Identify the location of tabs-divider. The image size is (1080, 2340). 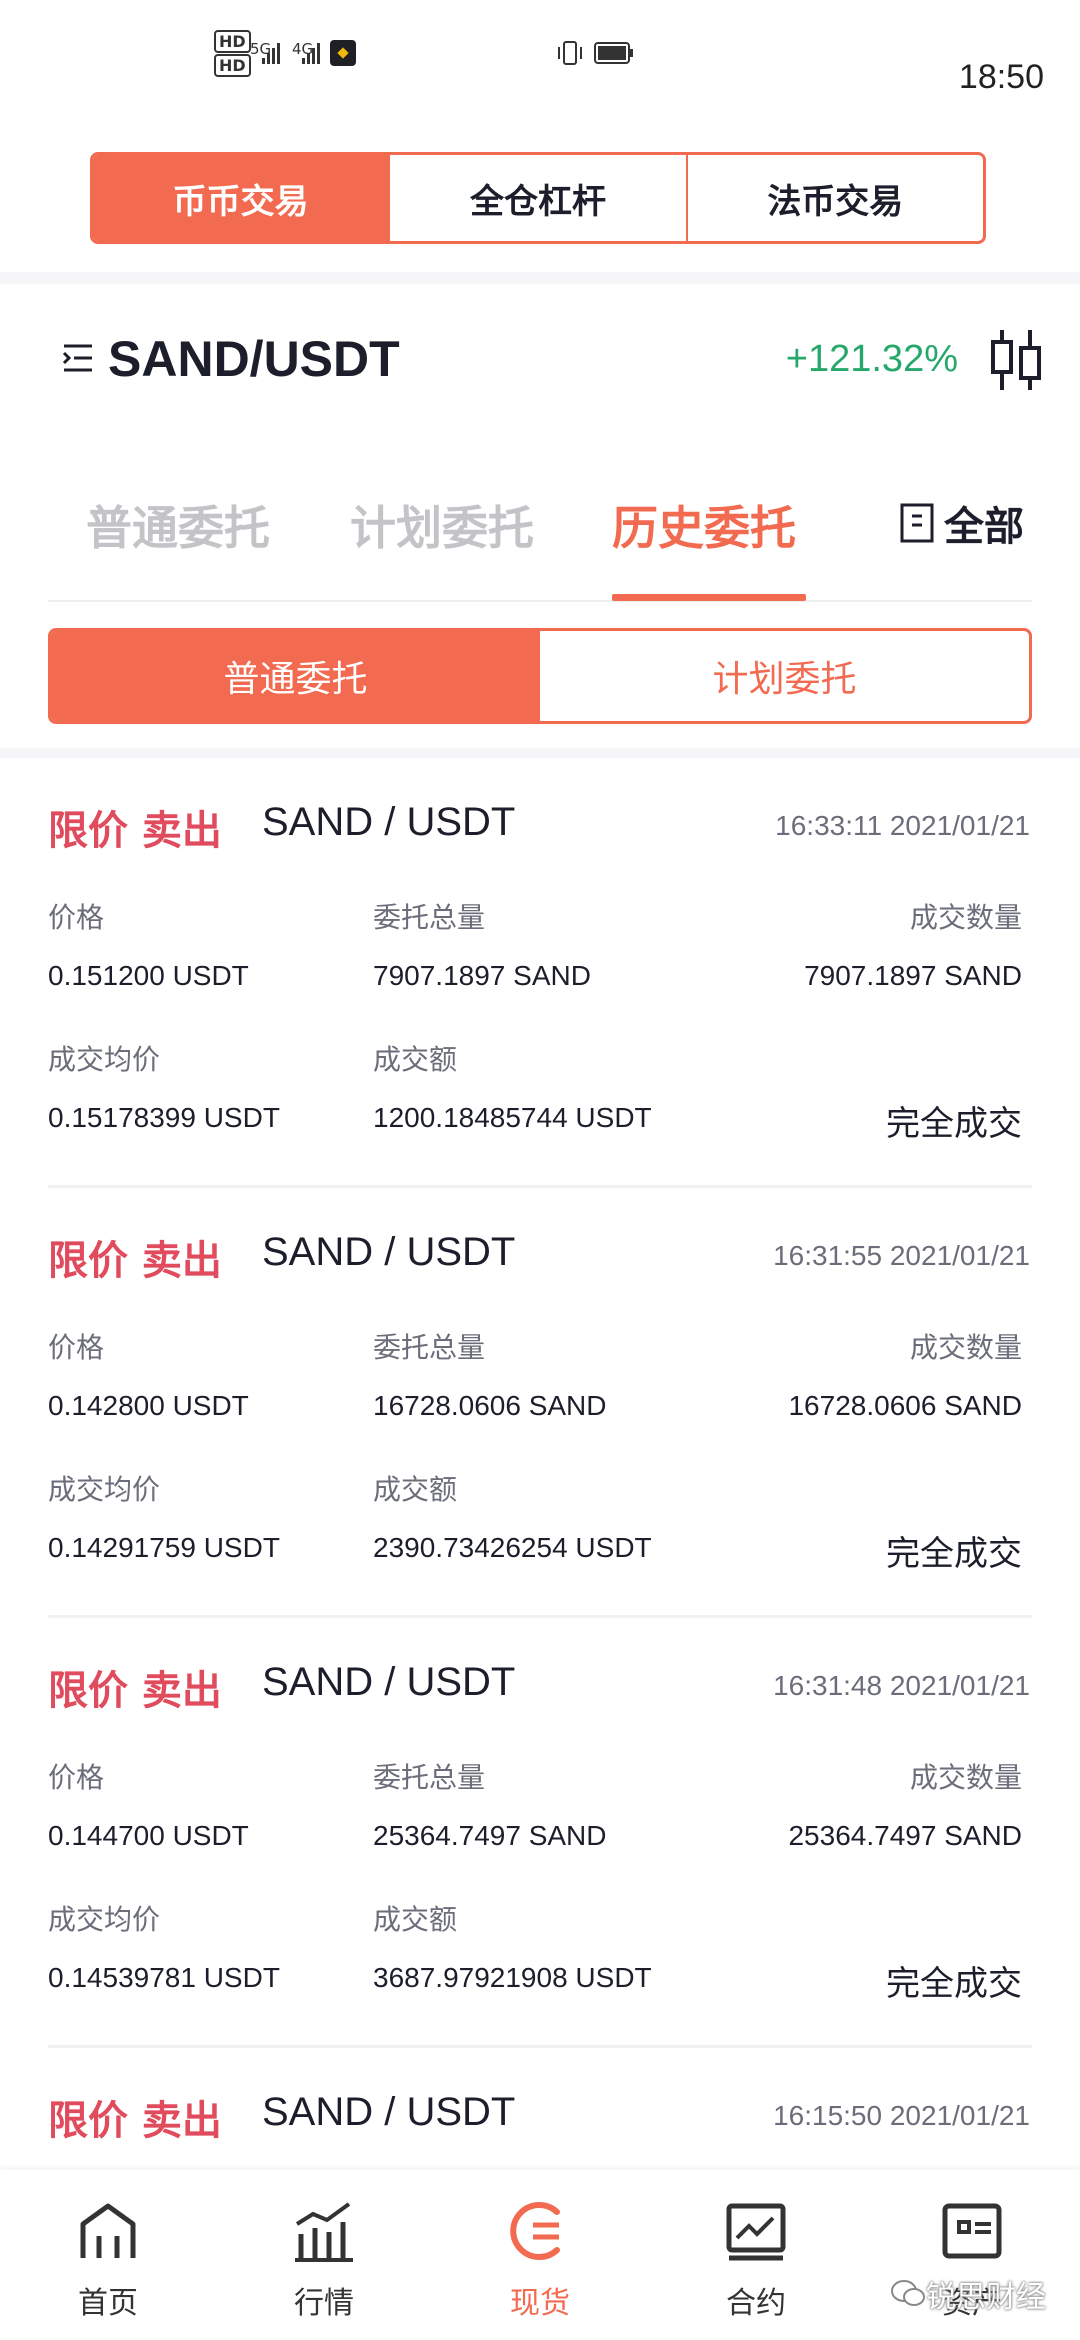
(540, 601).